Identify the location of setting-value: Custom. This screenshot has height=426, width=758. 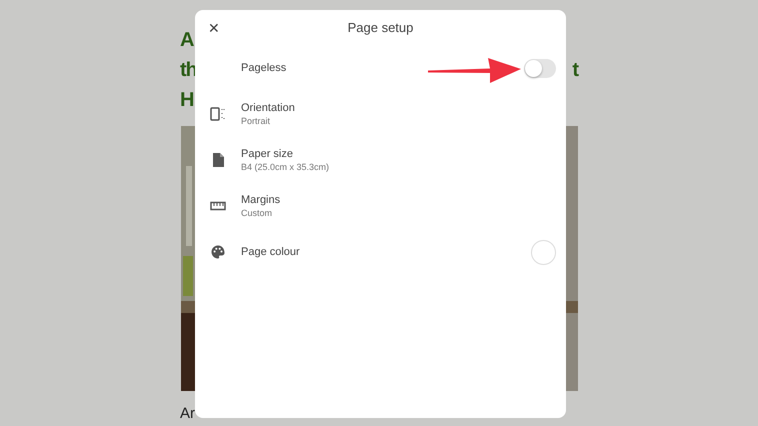
(257, 212).